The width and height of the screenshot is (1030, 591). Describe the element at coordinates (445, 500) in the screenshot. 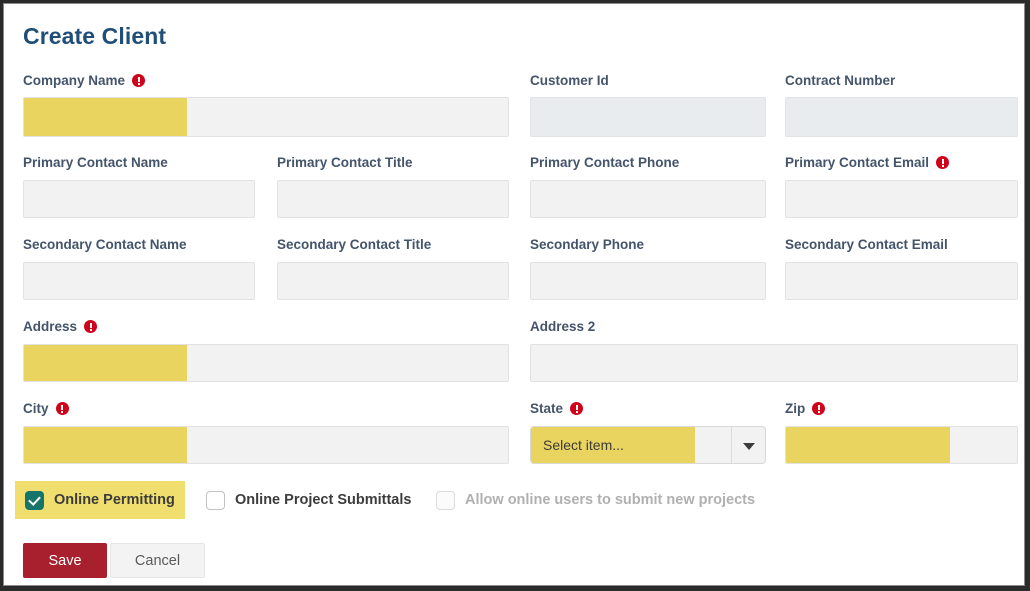

I see `checkbox-unchecked-disabled-icon` at that location.